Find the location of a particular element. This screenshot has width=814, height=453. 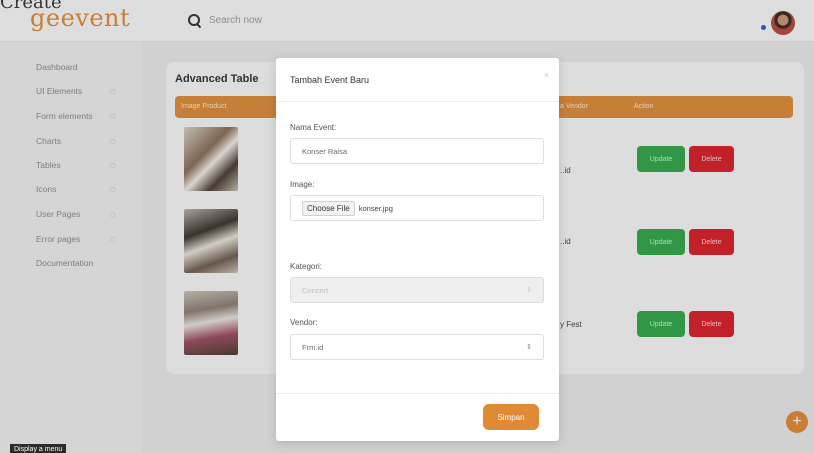

category-select-value: Concert is located at coordinates (315, 290).